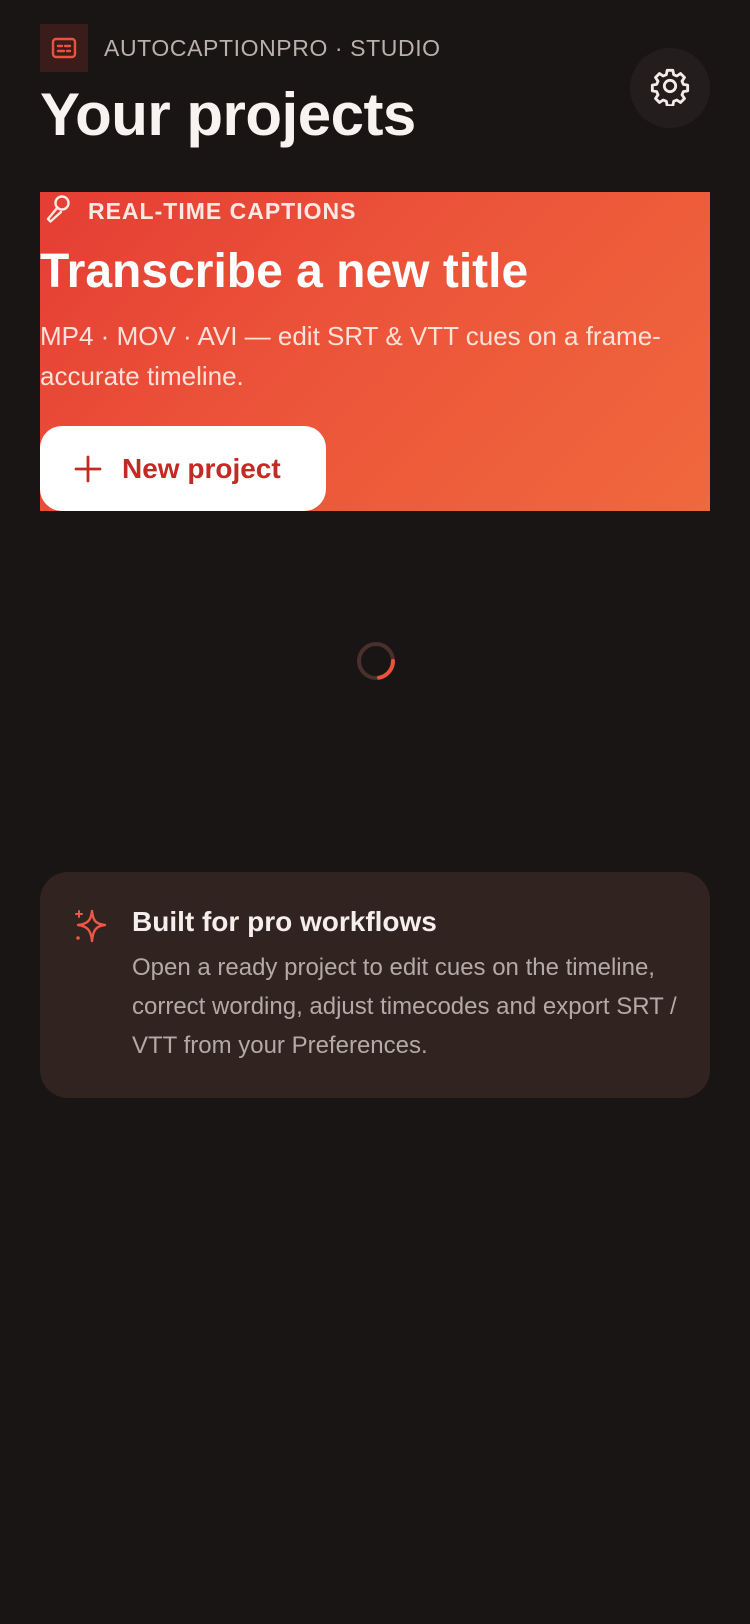  What do you see at coordinates (201, 468) in the screenshot?
I see `new-project-label: New project` at bounding box center [201, 468].